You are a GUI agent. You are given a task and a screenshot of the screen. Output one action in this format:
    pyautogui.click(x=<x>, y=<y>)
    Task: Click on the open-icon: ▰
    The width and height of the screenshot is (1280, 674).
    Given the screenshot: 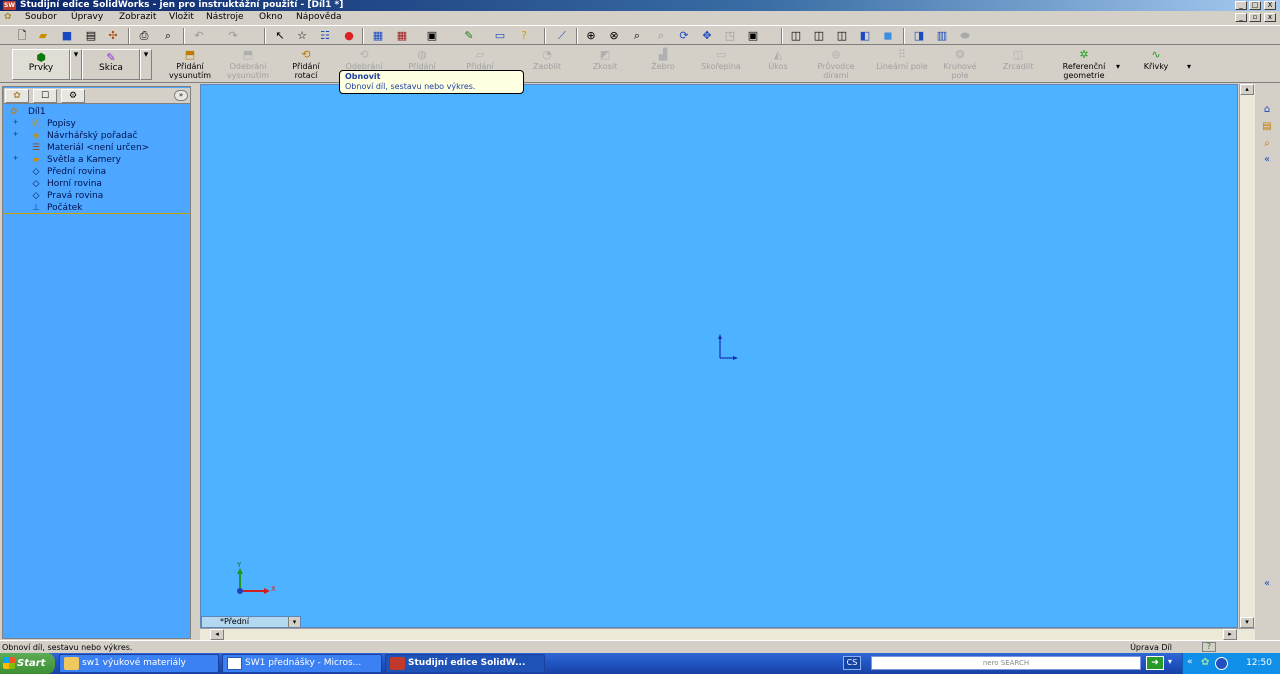 What is the action you would take?
    pyautogui.click(x=43, y=35)
    